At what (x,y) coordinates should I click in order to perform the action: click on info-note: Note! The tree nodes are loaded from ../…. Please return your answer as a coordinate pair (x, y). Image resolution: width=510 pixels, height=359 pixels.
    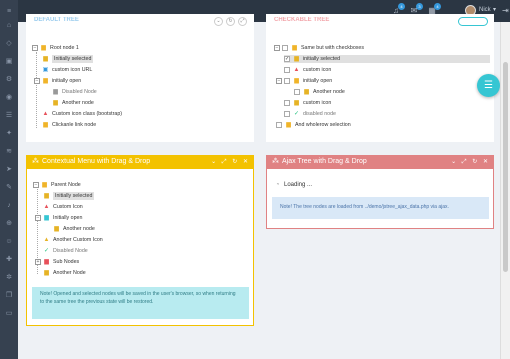
    Looking at the image, I should click on (380, 208).